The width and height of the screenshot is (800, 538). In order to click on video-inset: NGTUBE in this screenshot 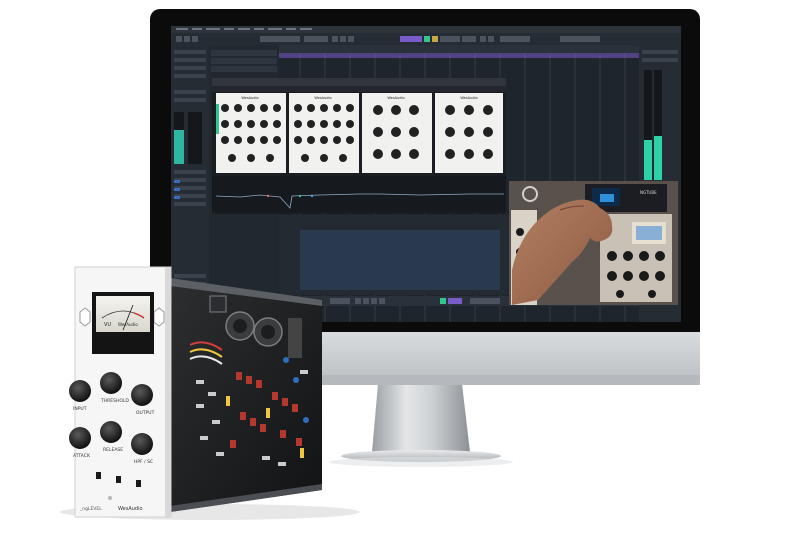, I will do `click(593, 243)`.